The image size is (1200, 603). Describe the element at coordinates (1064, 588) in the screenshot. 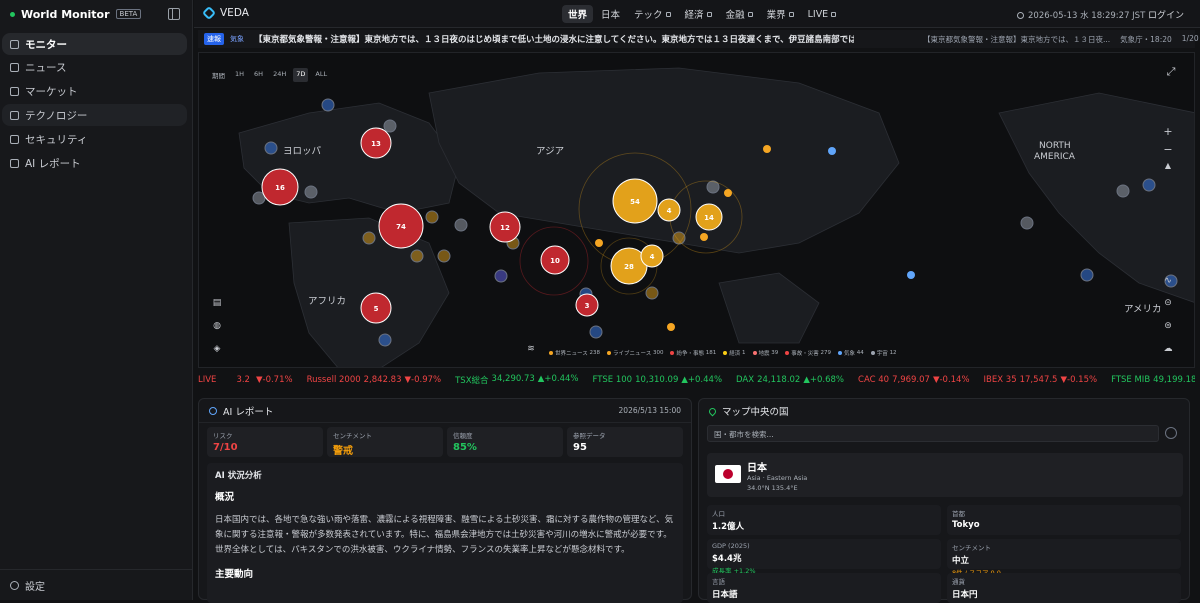

I see `country-stat-card: 通貨 日本円` at that location.